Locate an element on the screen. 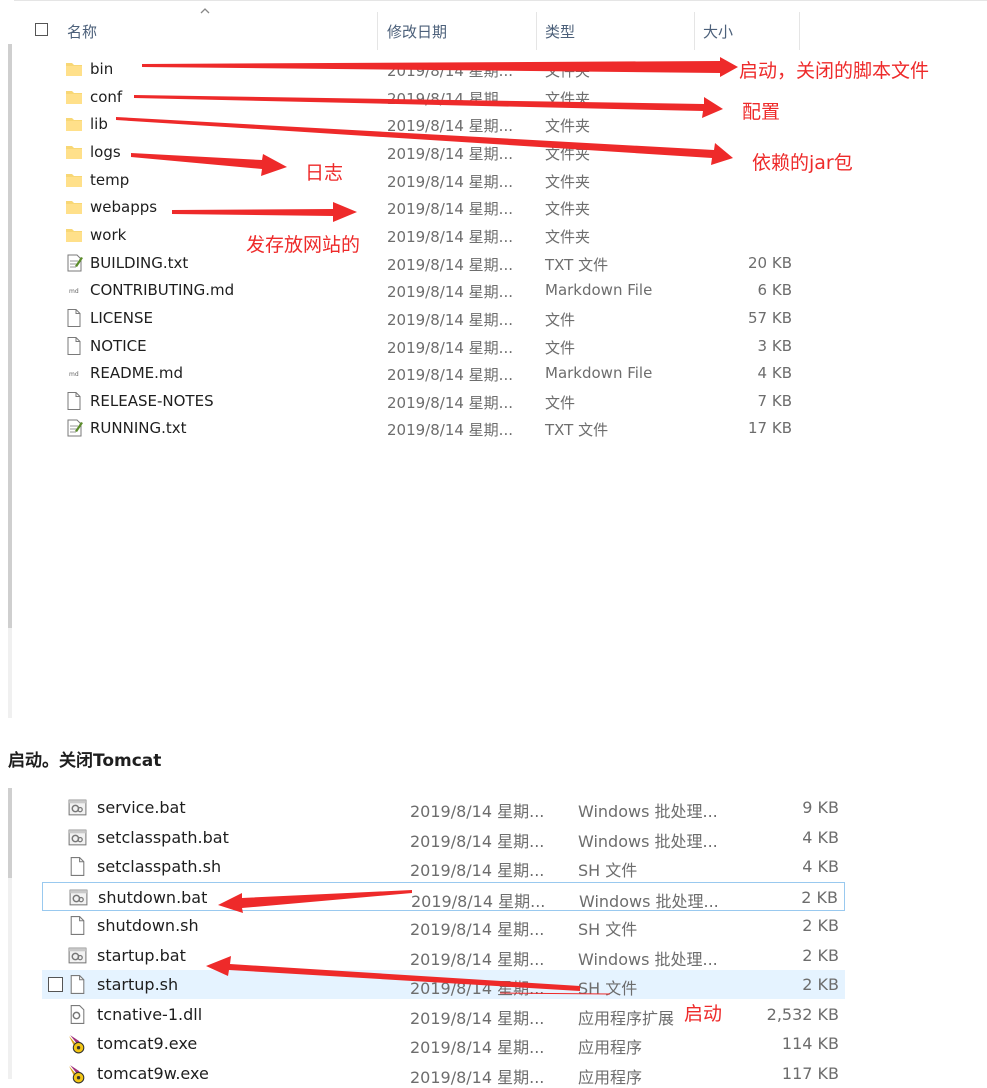 The height and width of the screenshot is (1088, 987). file-row: tomcat9w.exe 2019/8/14 星期... 应用程序 117 KB is located at coordinates (443, 1073).